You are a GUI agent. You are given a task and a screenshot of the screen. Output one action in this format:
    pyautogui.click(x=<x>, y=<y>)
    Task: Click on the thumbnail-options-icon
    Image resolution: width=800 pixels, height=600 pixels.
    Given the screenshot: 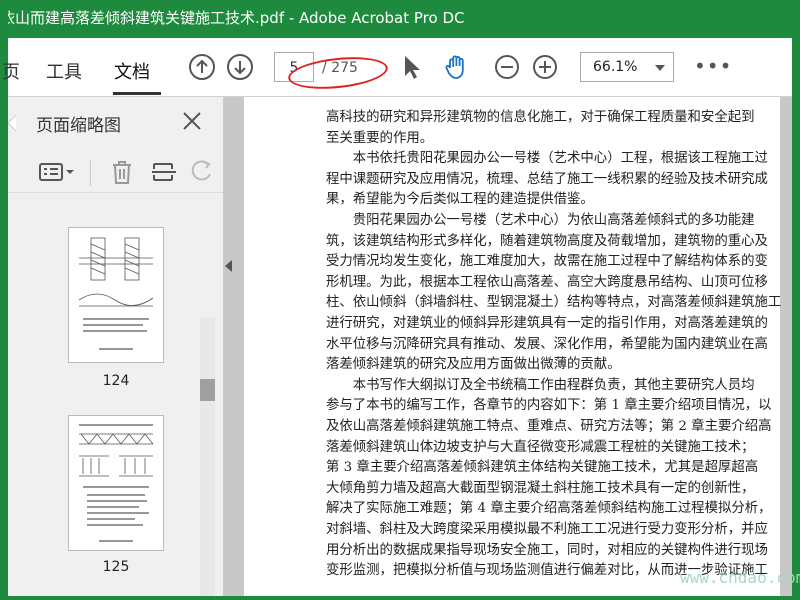 What is the action you would take?
    pyautogui.click(x=58, y=172)
    